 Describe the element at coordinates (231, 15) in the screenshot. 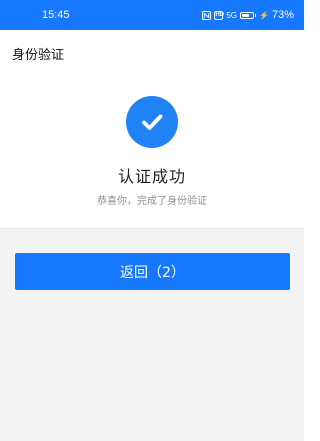

I see `signal-icon: 5G` at that location.